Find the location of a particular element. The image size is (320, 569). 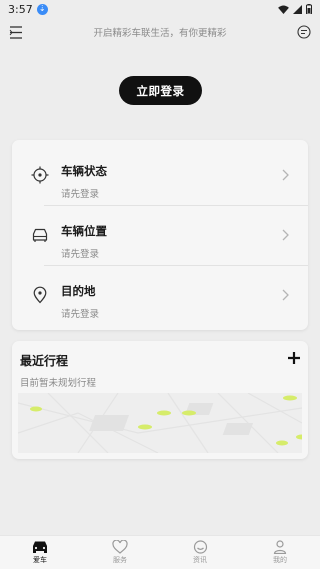

car-icon is located at coordinates (40, 547).